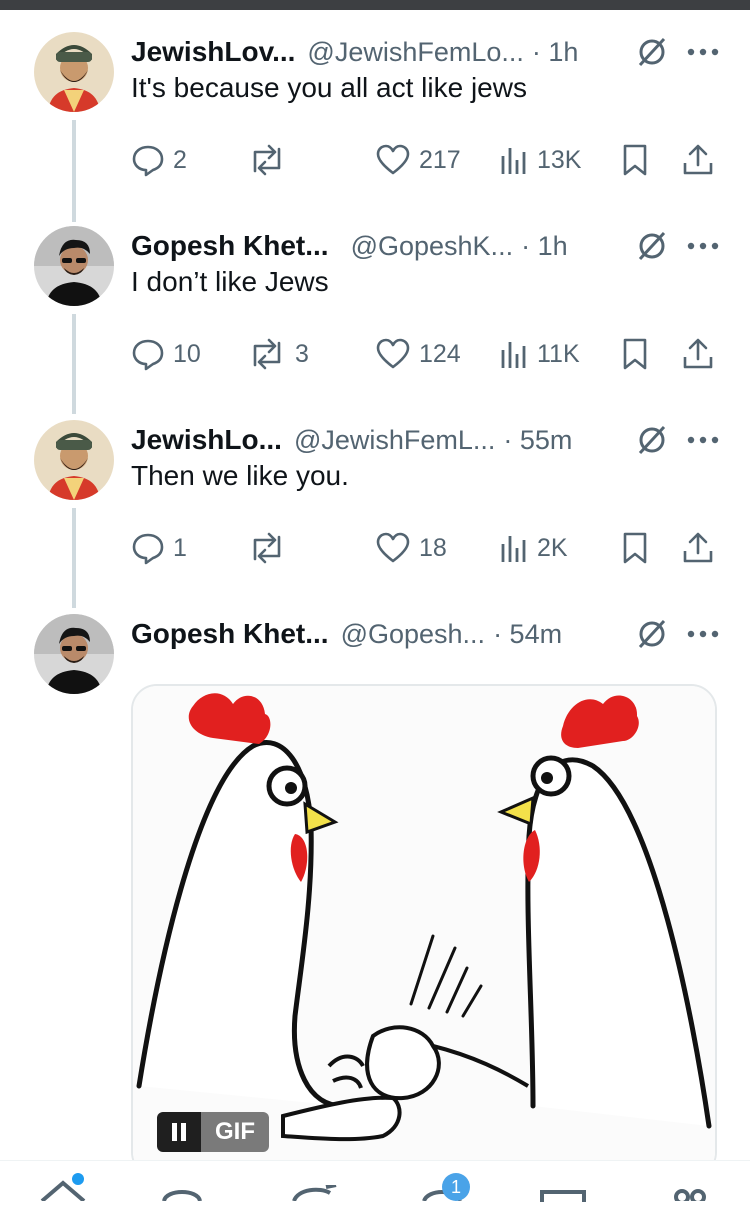 The width and height of the screenshot is (750, 1207). I want to click on gif-label: GIF, so click(235, 1132).